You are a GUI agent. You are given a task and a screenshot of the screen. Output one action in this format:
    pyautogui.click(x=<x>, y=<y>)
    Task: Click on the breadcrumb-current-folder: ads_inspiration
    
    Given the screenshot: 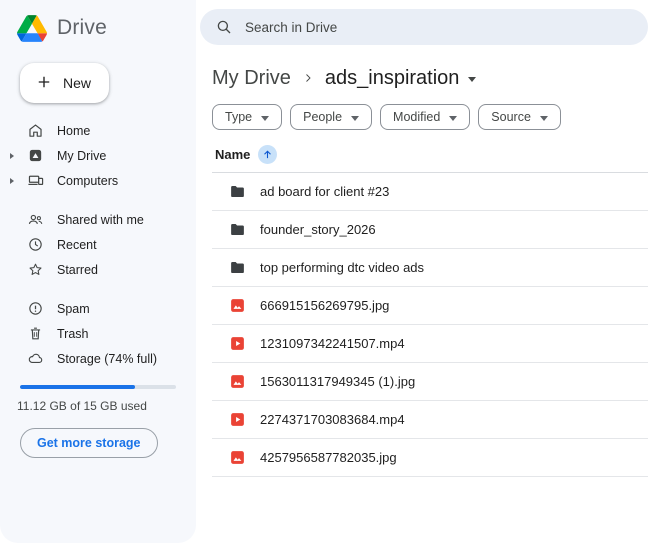 What is the action you would take?
    pyautogui.click(x=401, y=78)
    